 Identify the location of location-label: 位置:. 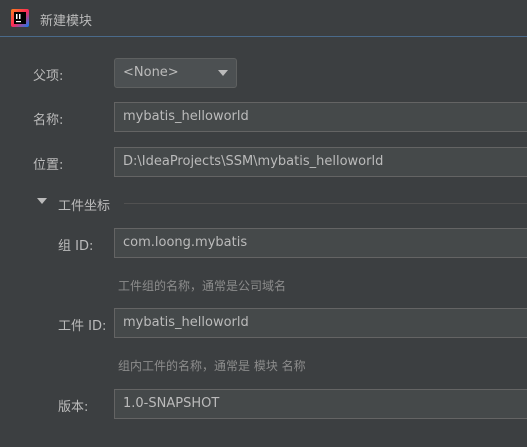
(48, 165).